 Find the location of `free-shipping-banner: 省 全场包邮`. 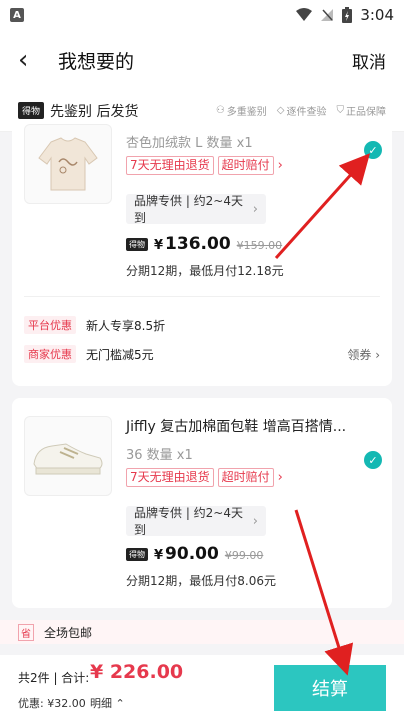

free-shipping-banner: 省 全场包邮 is located at coordinates (202, 632).